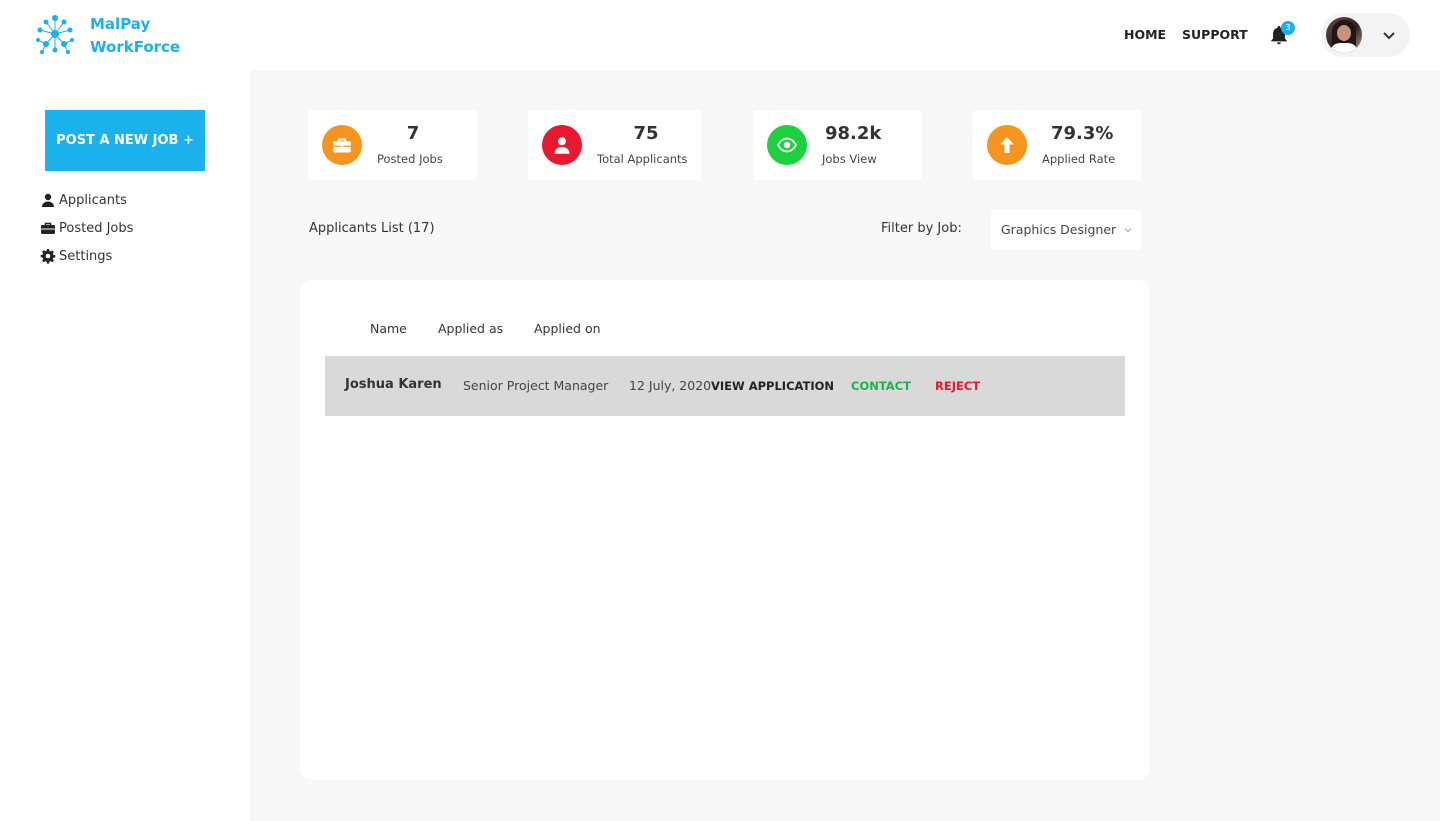 This screenshot has height=821, width=1440. What do you see at coordinates (372, 228) in the screenshot?
I see `applicants-list-title: Applicants List (17)` at bounding box center [372, 228].